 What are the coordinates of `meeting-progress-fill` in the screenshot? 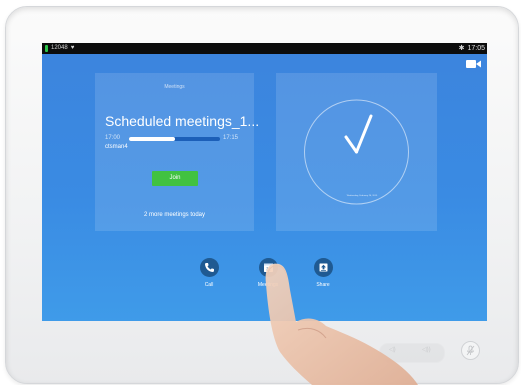 It's located at (152, 139).